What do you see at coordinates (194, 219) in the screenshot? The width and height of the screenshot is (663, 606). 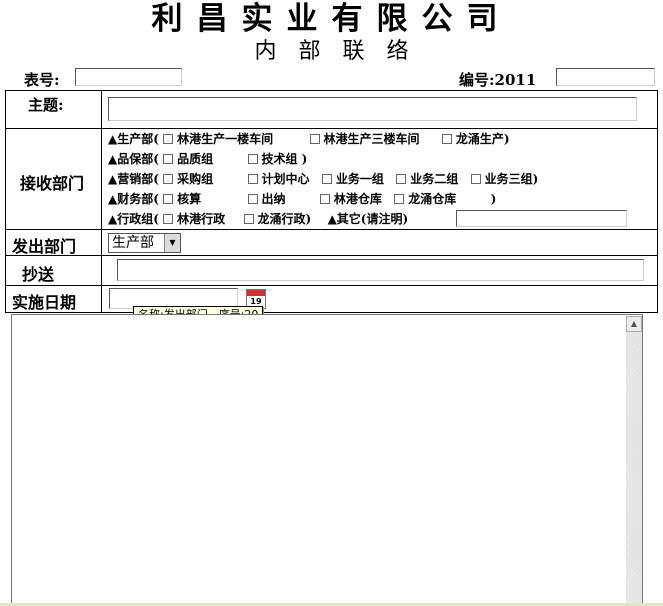 I see `dept-option: 林港行政` at bounding box center [194, 219].